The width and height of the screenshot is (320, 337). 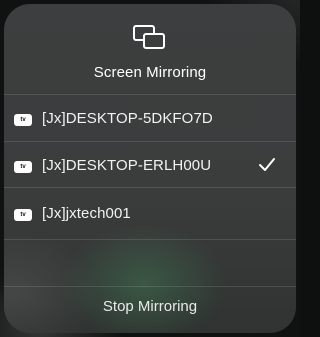 What do you see at coordinates (127, 118) in the screenshot?
I see `device-label: [Jx]DESKTOP-5DKFO7D` at bounding box center [127, 118].